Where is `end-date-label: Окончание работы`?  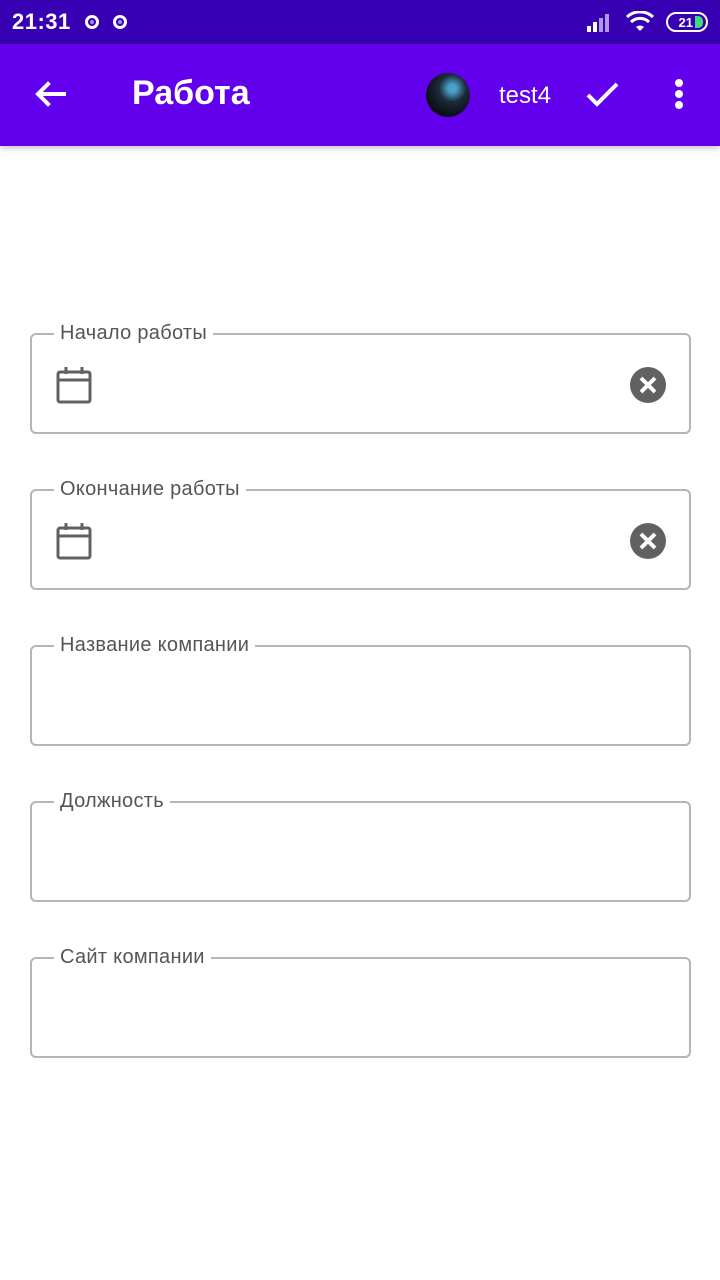
end-date-label: Окончание работы is located at coordinates (150, 489).